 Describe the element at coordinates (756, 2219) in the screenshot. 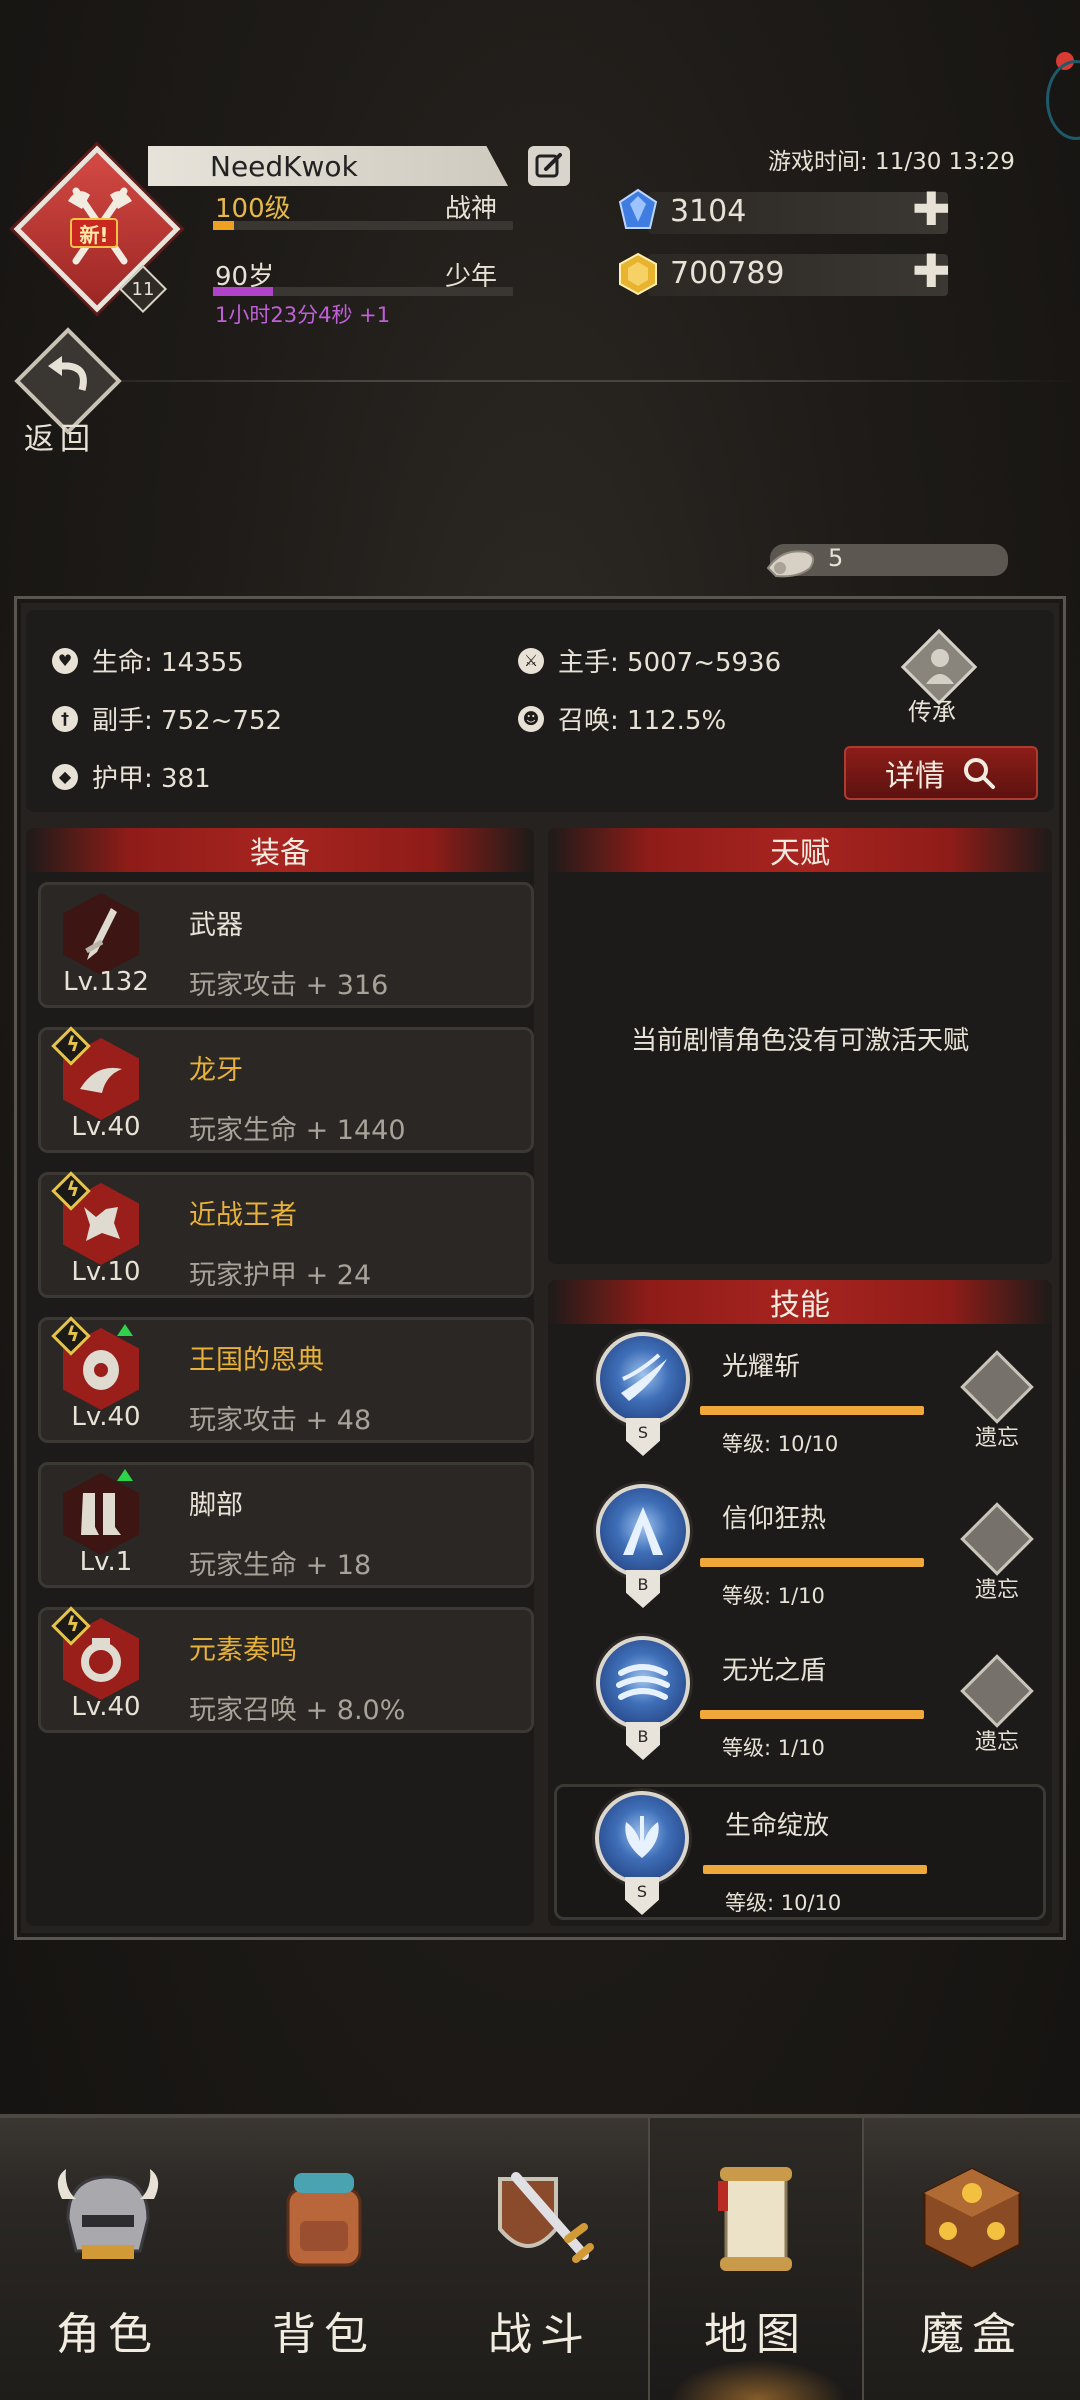

I see `map-scroll-icon` at that location.